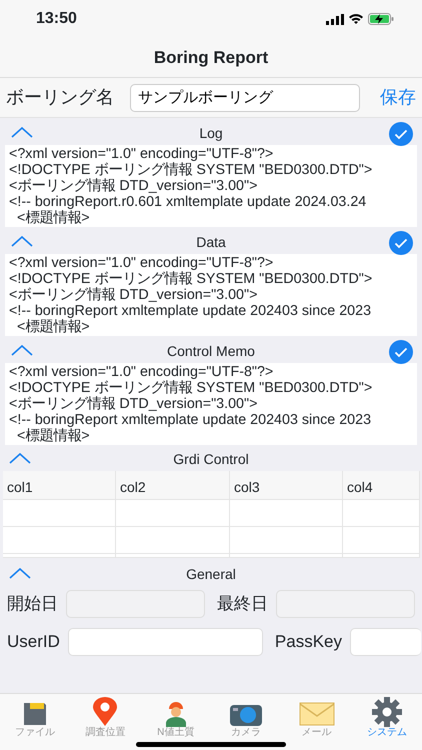  What do you see at coordinates (387, 712) in the screenshot?
I see `gear-icon` at bounding box center [387, 712].